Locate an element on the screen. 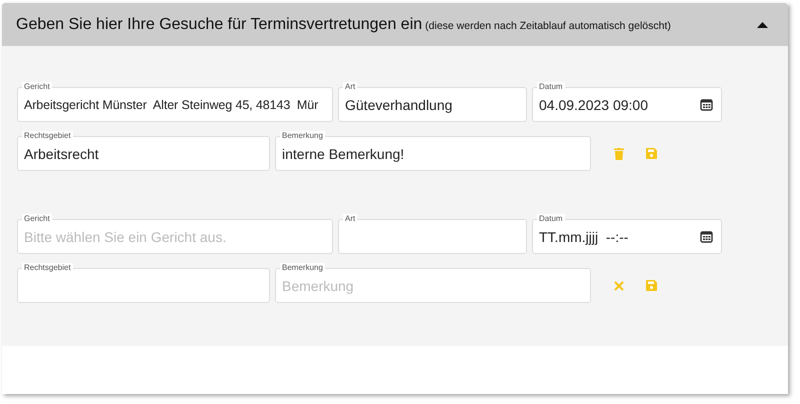 This screenshot has width=800, height=404. collapse-icon is located at coordinates (762, 25).